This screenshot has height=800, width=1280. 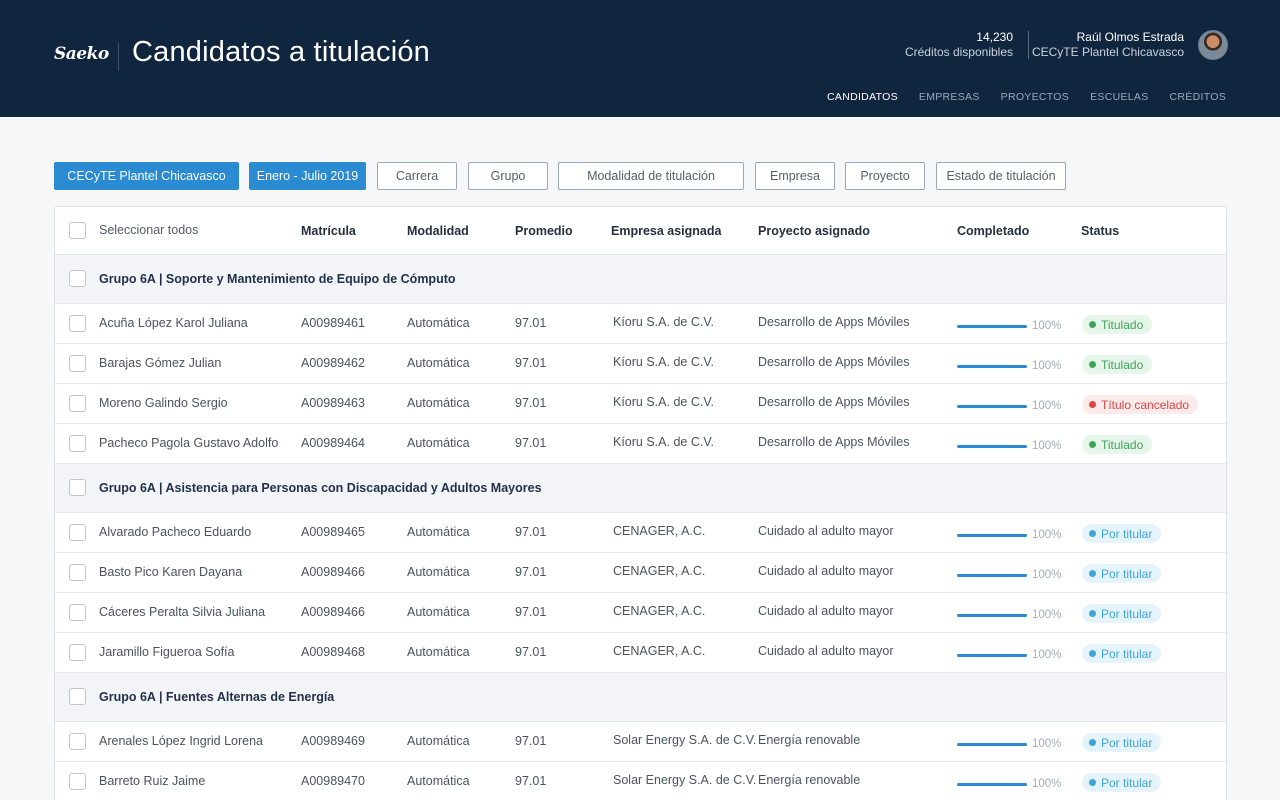 What do you see at coordinates (949, 97) in the screenshot?
I see `nav-item-empresas: EMPRESAS` at bounding box center [949, 97].